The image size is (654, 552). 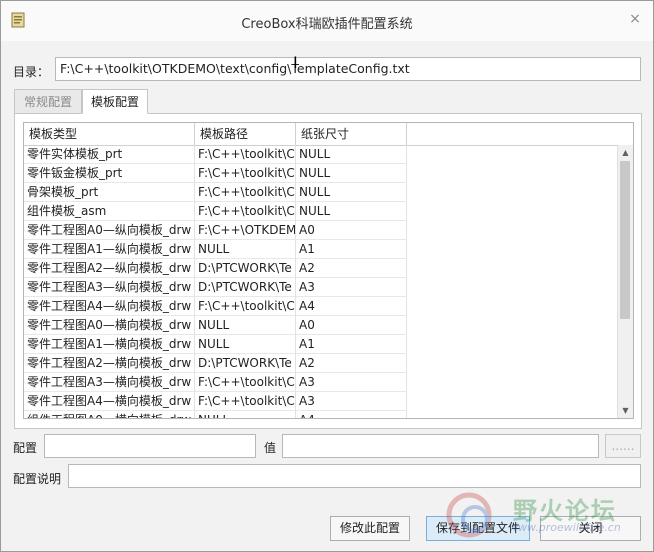 I want to click on description-field, so click(x=354, y=476).